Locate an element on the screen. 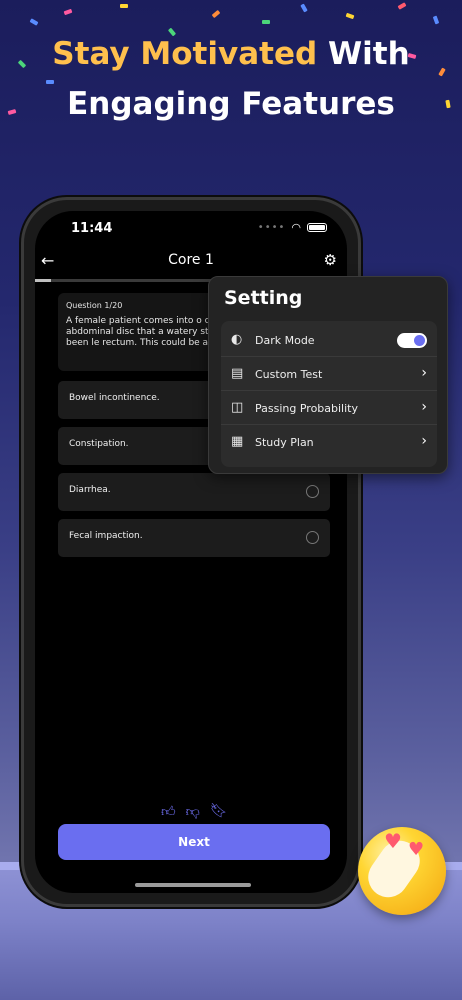 This screenshot has height=1000, width=462. status-time: 11:44 is located at coordinates (92, 228).